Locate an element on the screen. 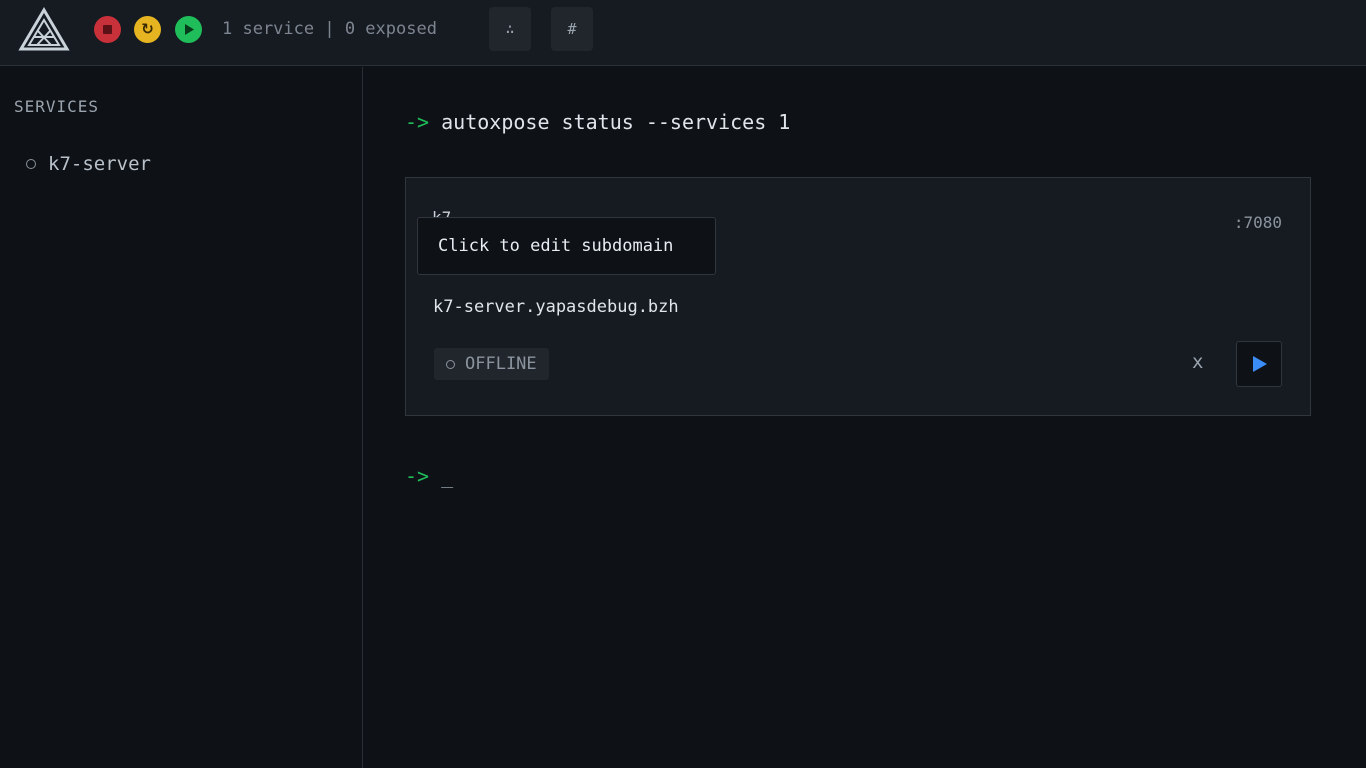  ports-button: # is located at coordinates (572, 29).